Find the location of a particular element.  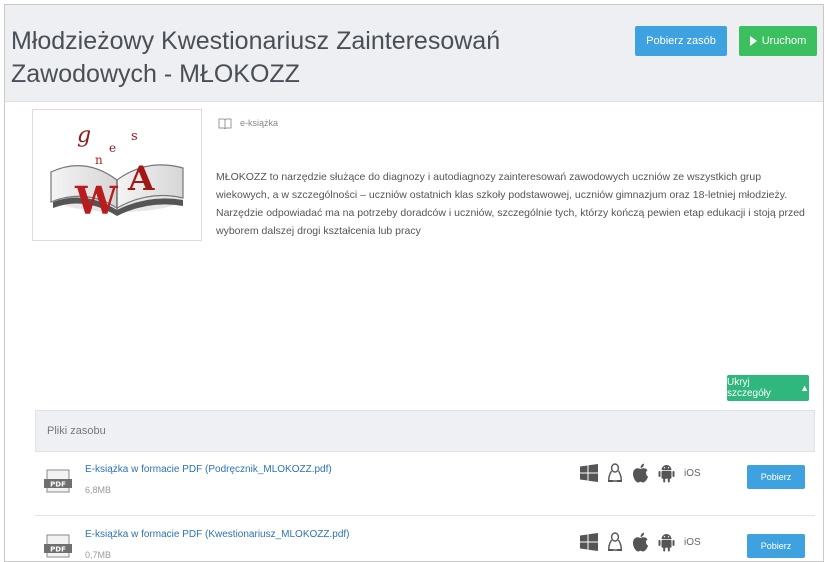

svg-text: n is located at coordinates (99, 160).